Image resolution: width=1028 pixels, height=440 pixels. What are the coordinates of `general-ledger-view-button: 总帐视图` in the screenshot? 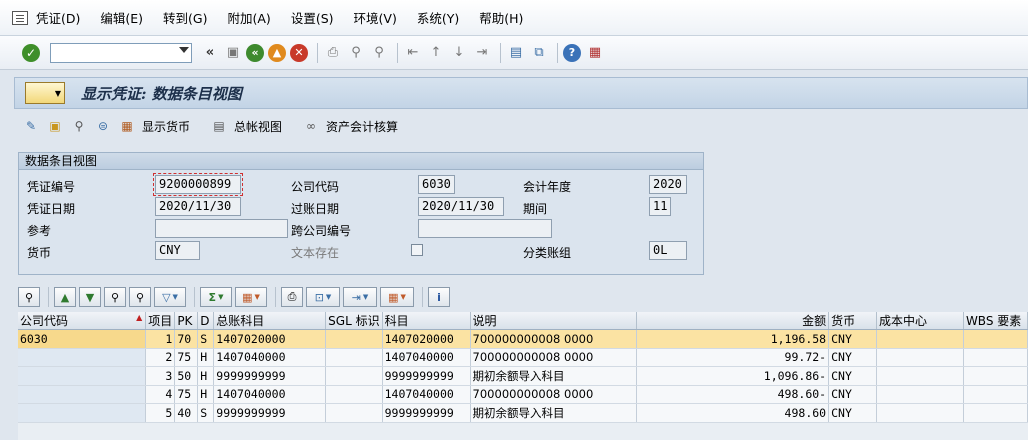 It's located at (258, 126).